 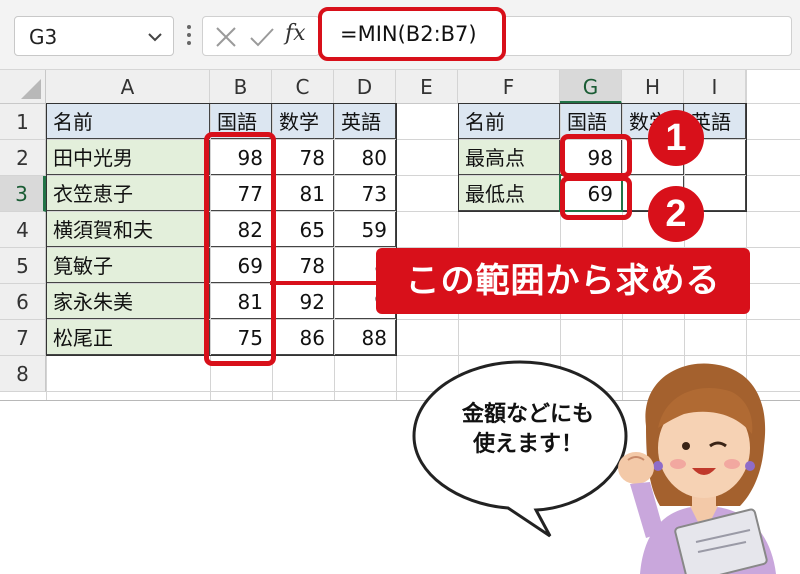 I want to click on row-header-2: 2, so click(x=23, y=158).